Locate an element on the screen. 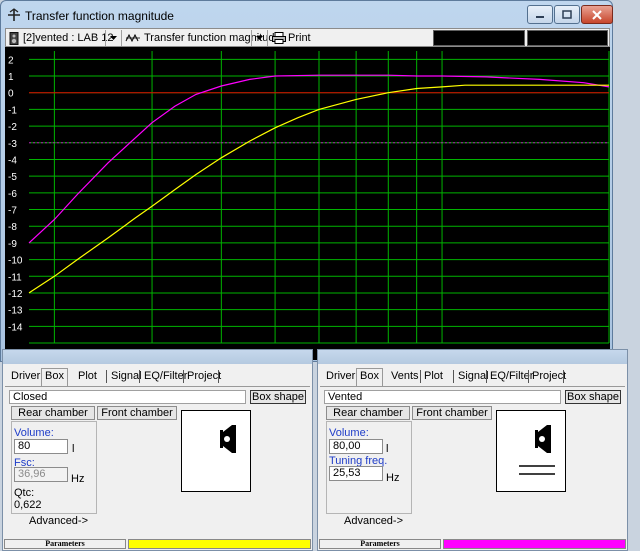 The height and width of the screenshot is (551, 640). y-tick-label: 2 is located at coordinates (11, 60).